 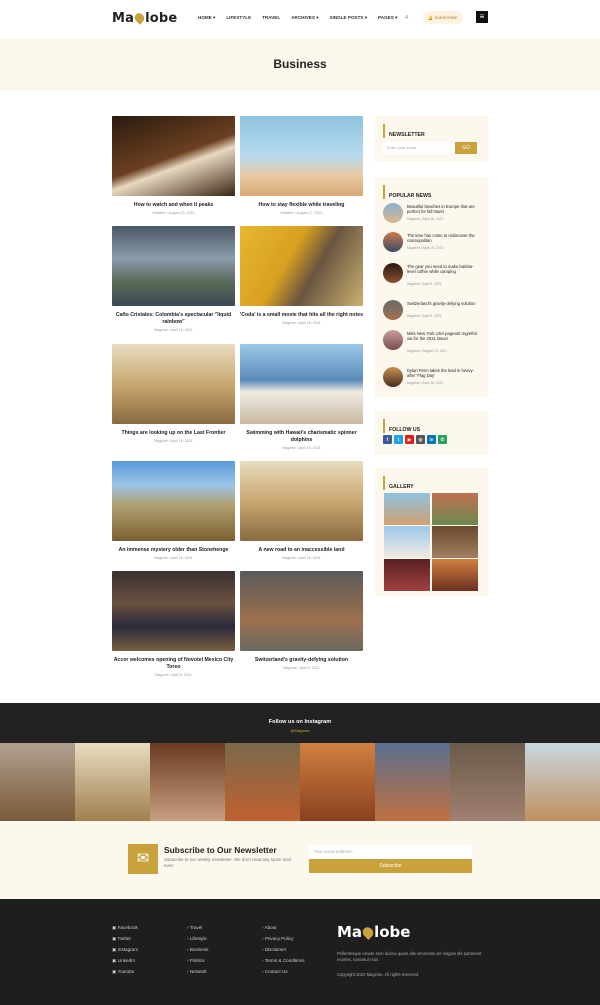 What do you see at coordinates (173, 550) in the screenshot?
I see `post-title: An immense mystery older than Stonehenge` at bounding box center [173, 550].